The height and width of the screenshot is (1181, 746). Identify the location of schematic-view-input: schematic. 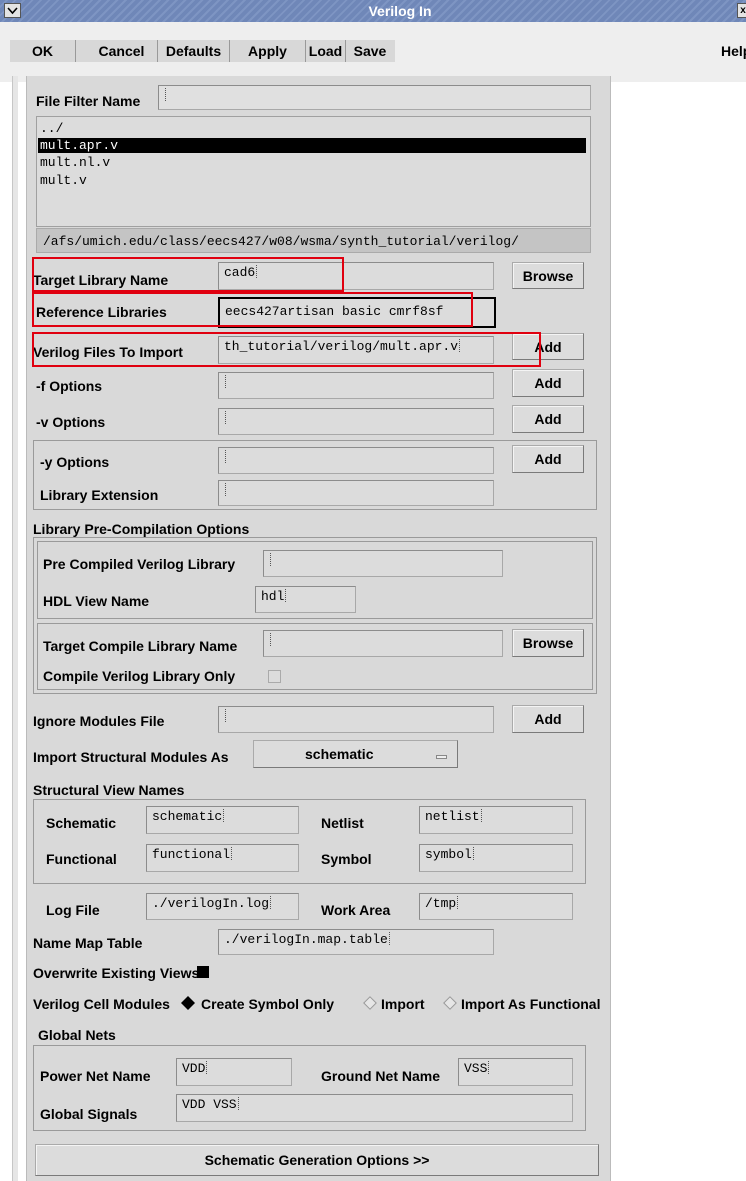
(222, 820).